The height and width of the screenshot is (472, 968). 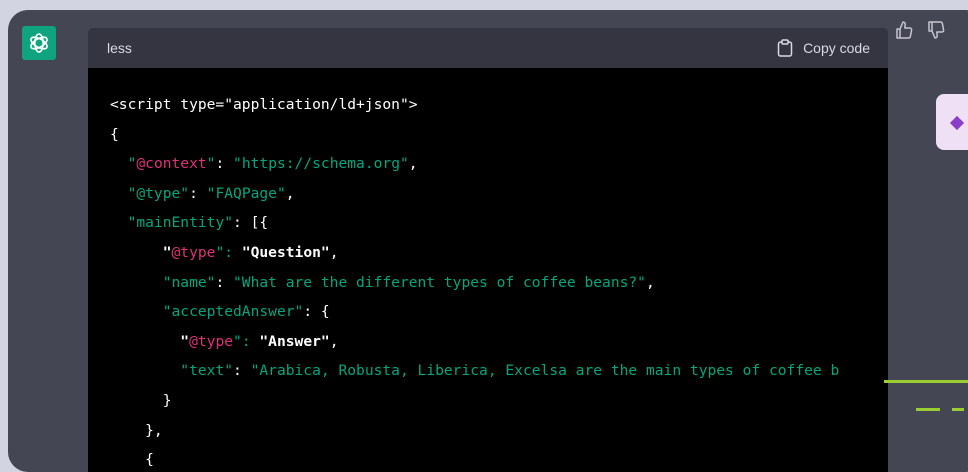 What do you see at coordinates (246, 193) in the screenshot?
I see `code-token: "FAQPage"` at bounding box center [246, 193].